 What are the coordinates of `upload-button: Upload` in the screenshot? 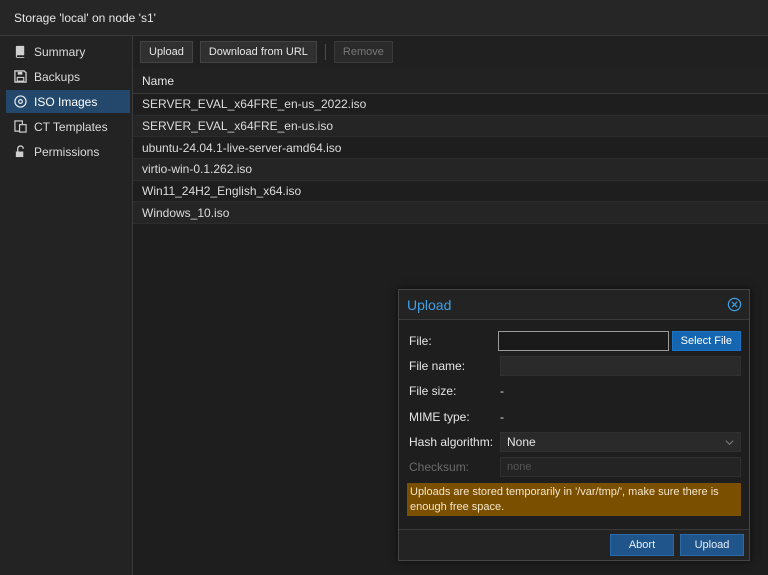 It's located at (166, 52).